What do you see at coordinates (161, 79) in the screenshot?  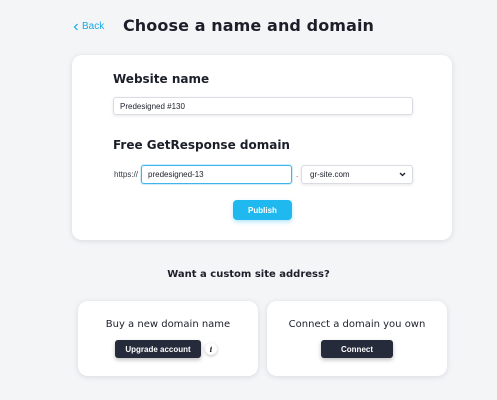 I see `website-name-label: Website name` at bounding box center [161, 79].